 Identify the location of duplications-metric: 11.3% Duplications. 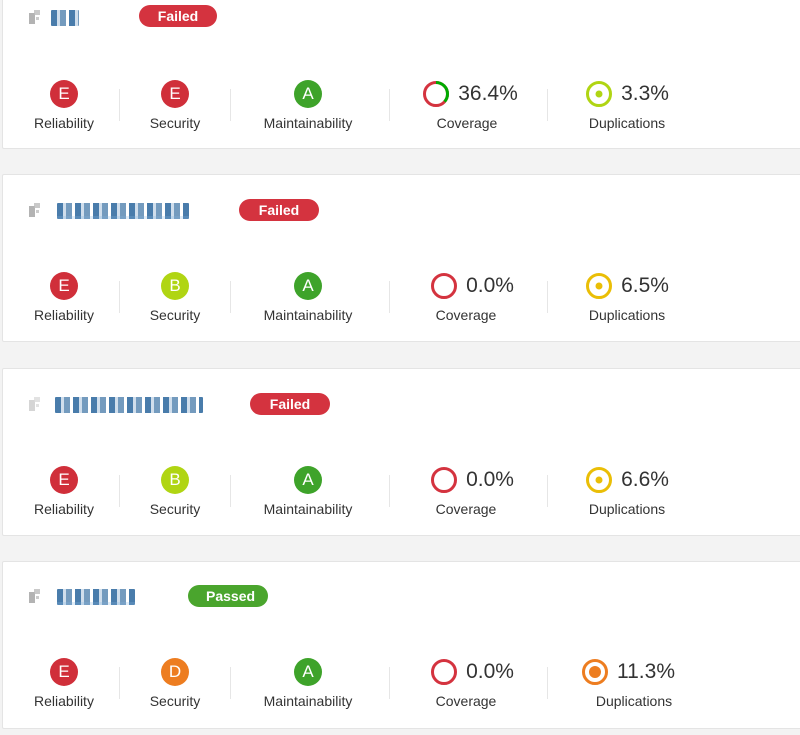
(628, 683).